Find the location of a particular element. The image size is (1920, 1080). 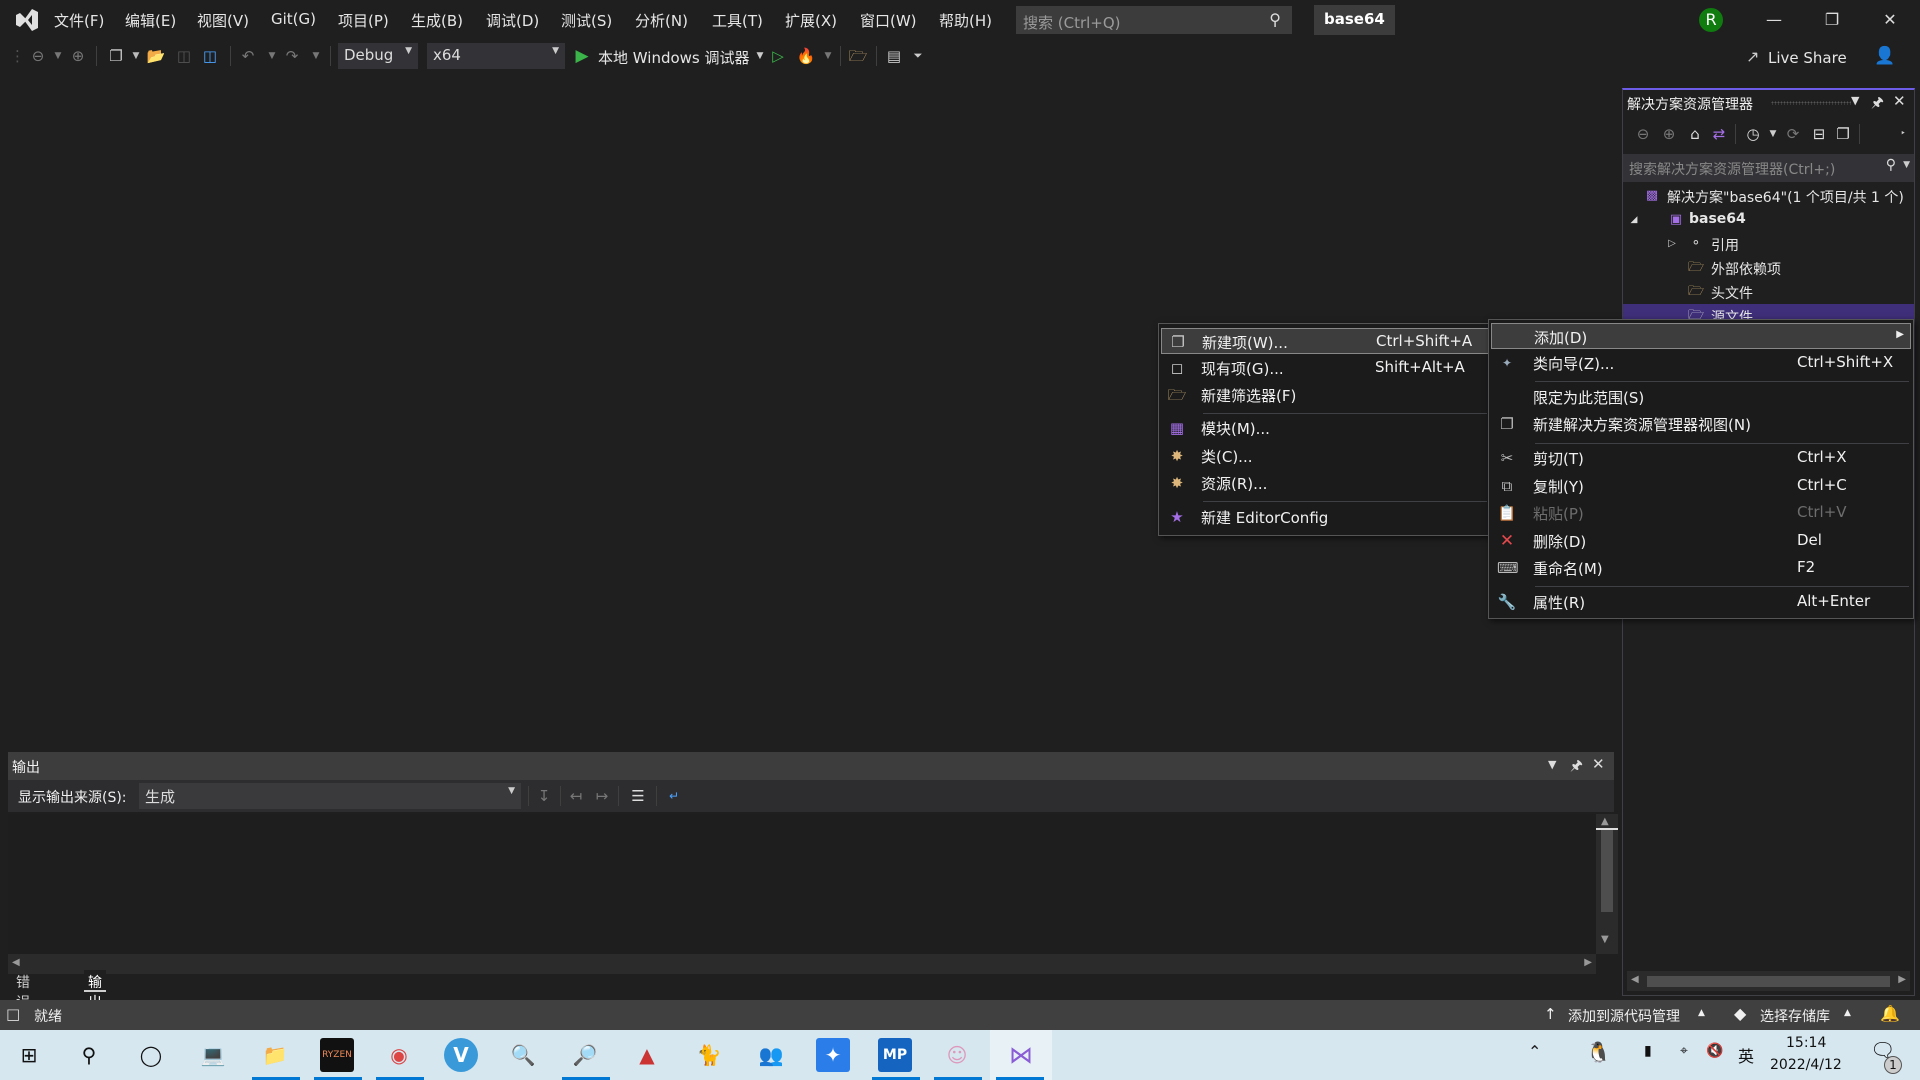

vertical-scrollbar: ▲ ▼ is located at coordinates (1607, 884).